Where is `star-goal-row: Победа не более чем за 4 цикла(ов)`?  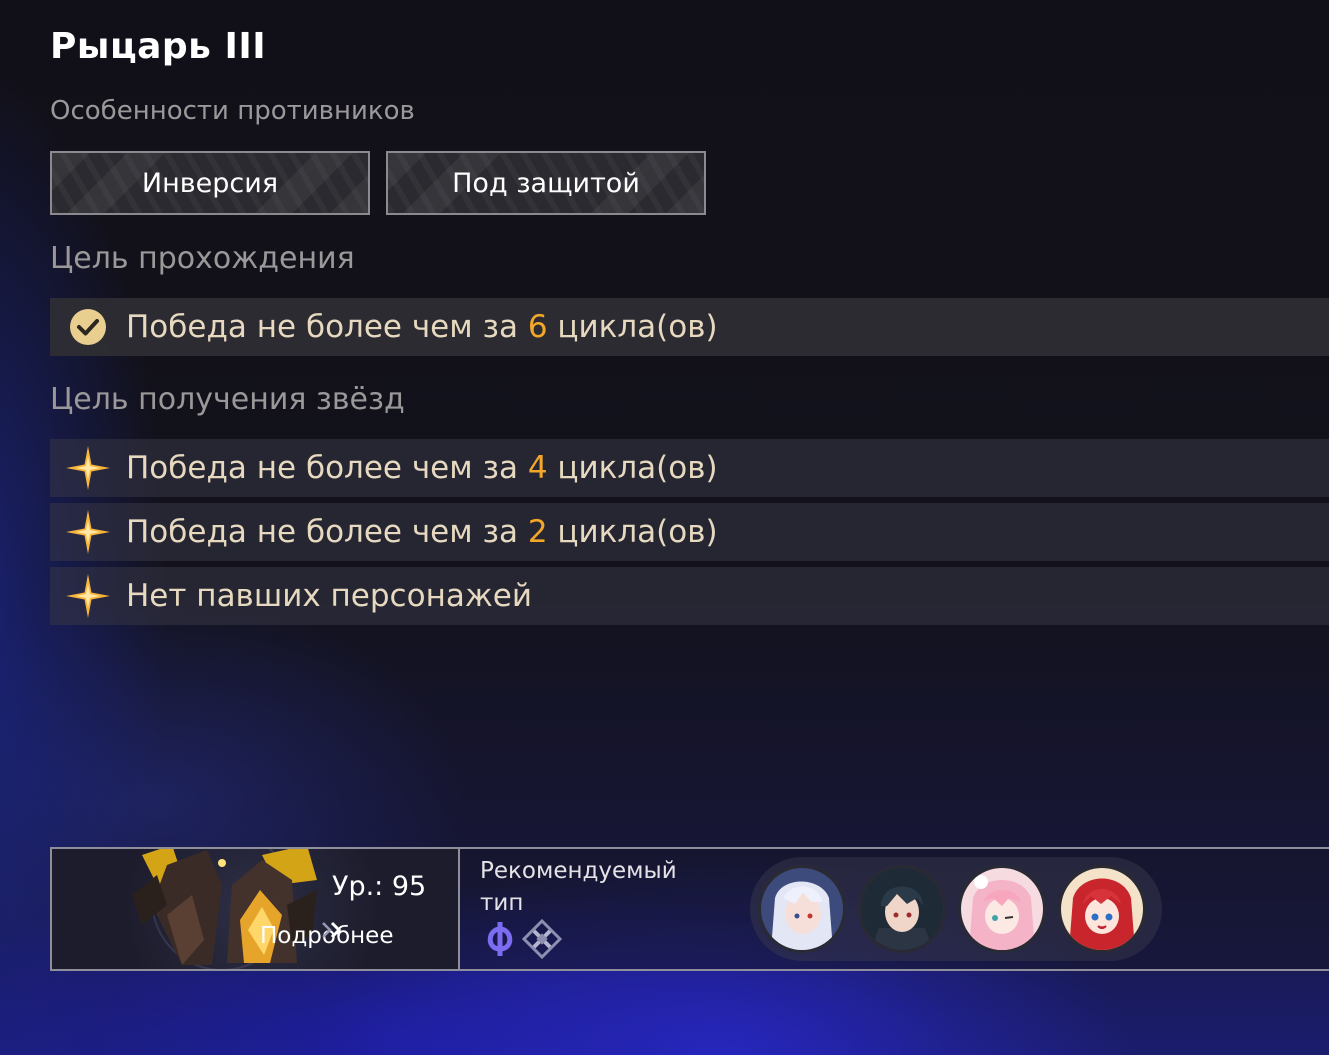
star-goal-row: Победа не более чем за 4 цикла(ов) is located at coordinates (689, 468).